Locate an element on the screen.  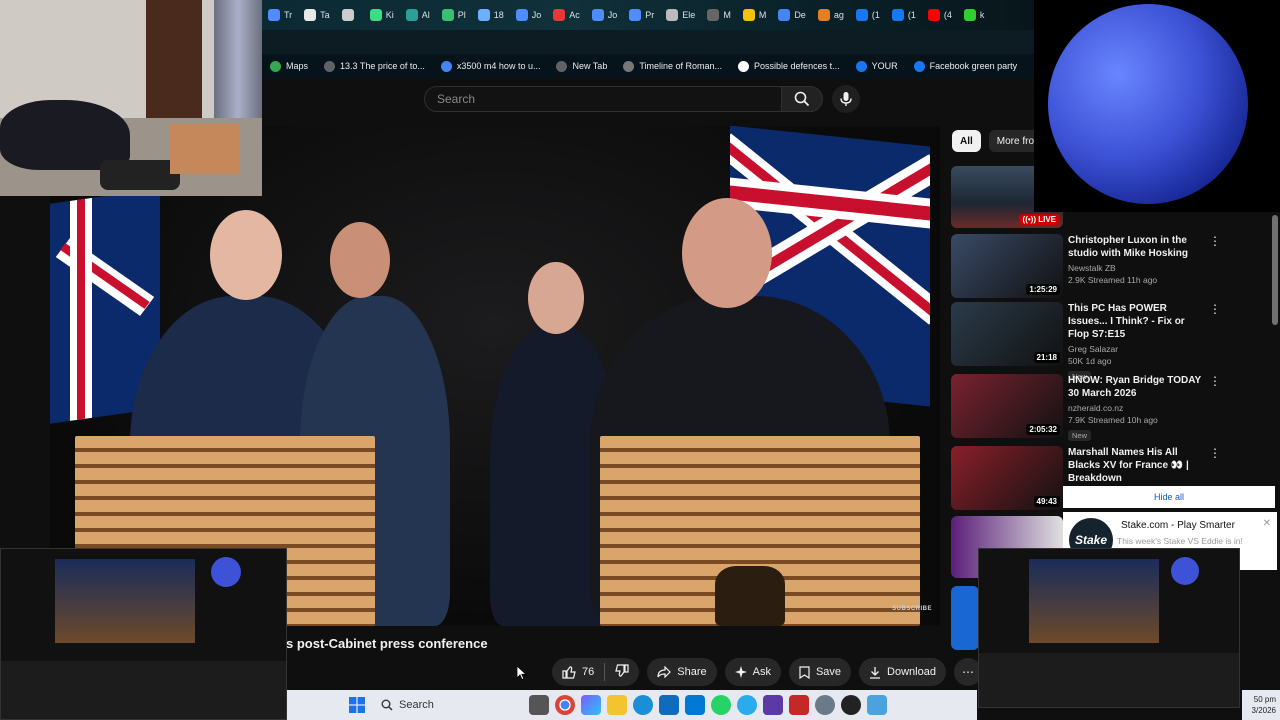
outlook-icon is located at coordinates (669, 705).